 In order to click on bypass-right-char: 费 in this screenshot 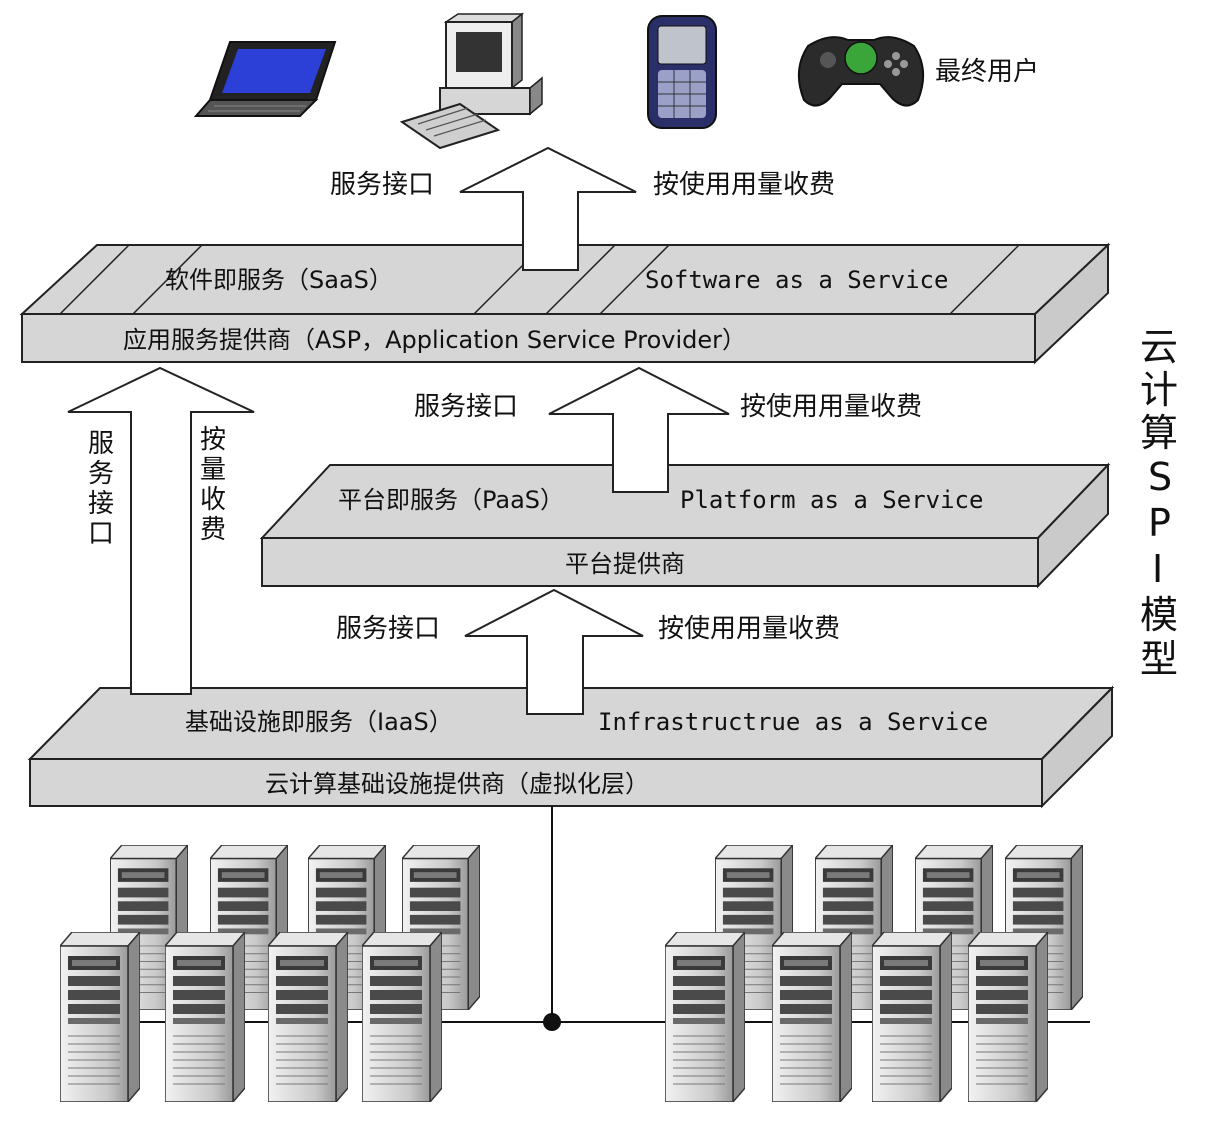, I will do `click(213, 530)`.